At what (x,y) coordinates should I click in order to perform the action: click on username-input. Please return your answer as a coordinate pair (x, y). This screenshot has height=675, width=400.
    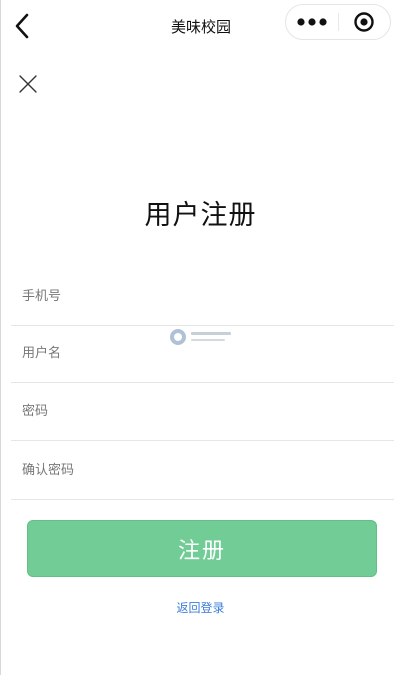
    Looking at the image, I should click on (202, 353).